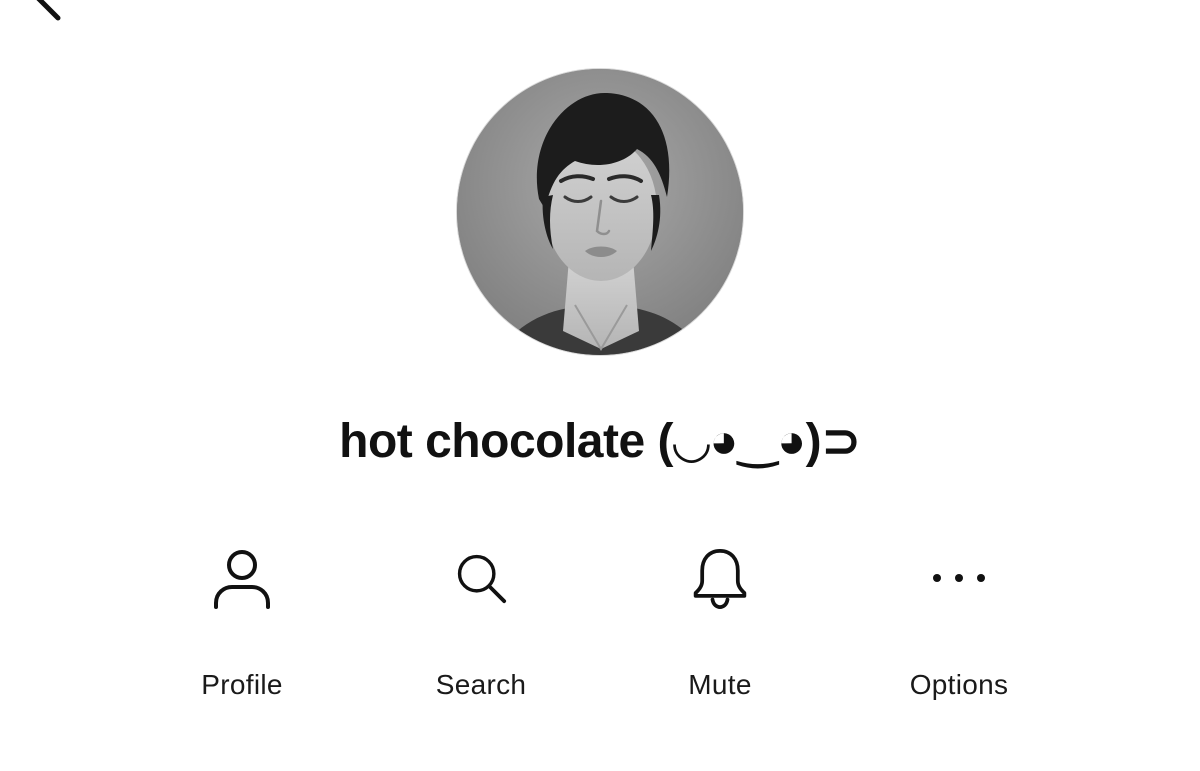 This screenshot has height=771, width=1200. I want to click on back-button, so click(48, 15).